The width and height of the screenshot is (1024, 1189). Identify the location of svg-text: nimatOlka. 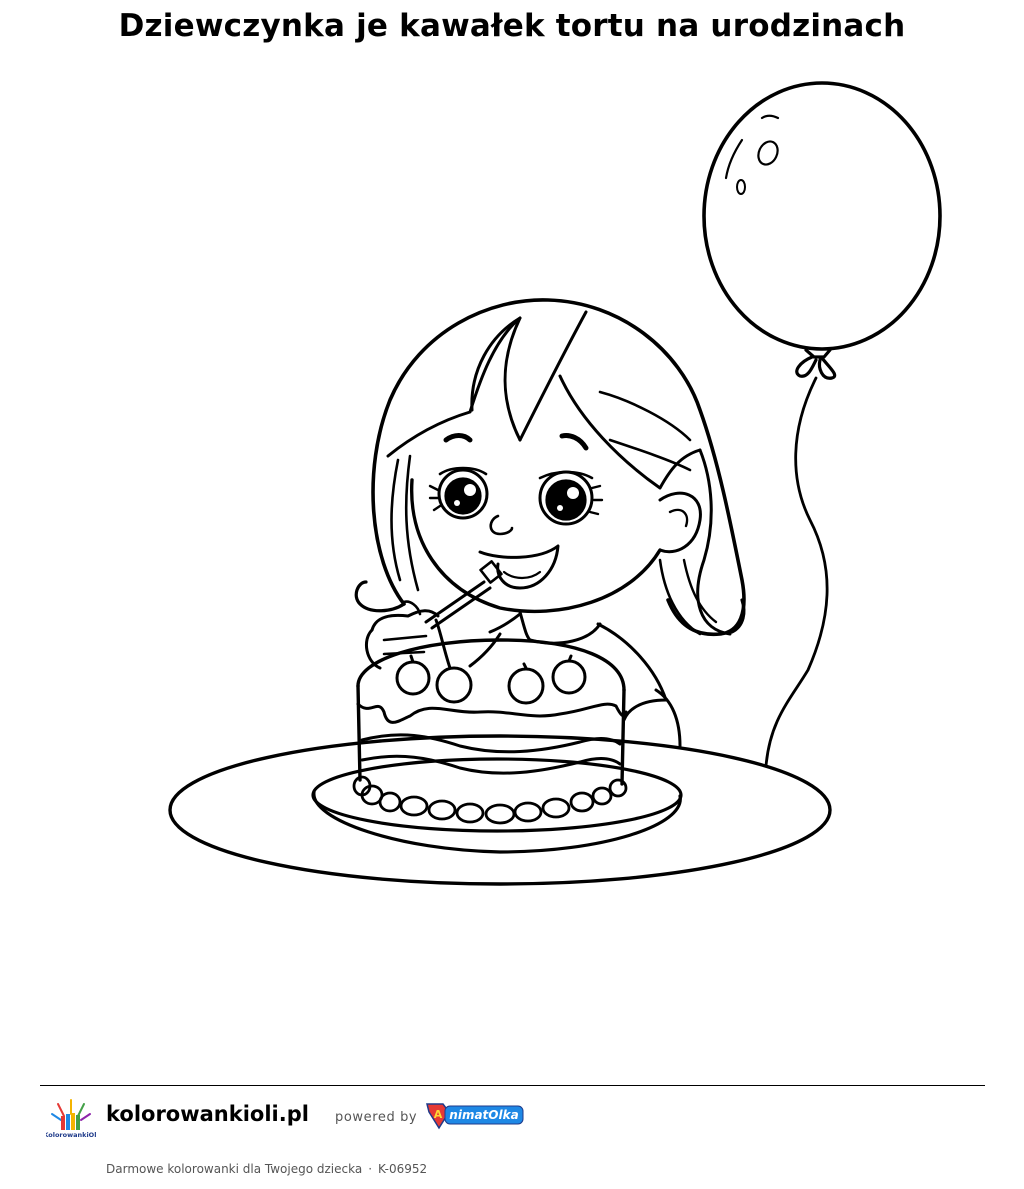
(483, 1115).